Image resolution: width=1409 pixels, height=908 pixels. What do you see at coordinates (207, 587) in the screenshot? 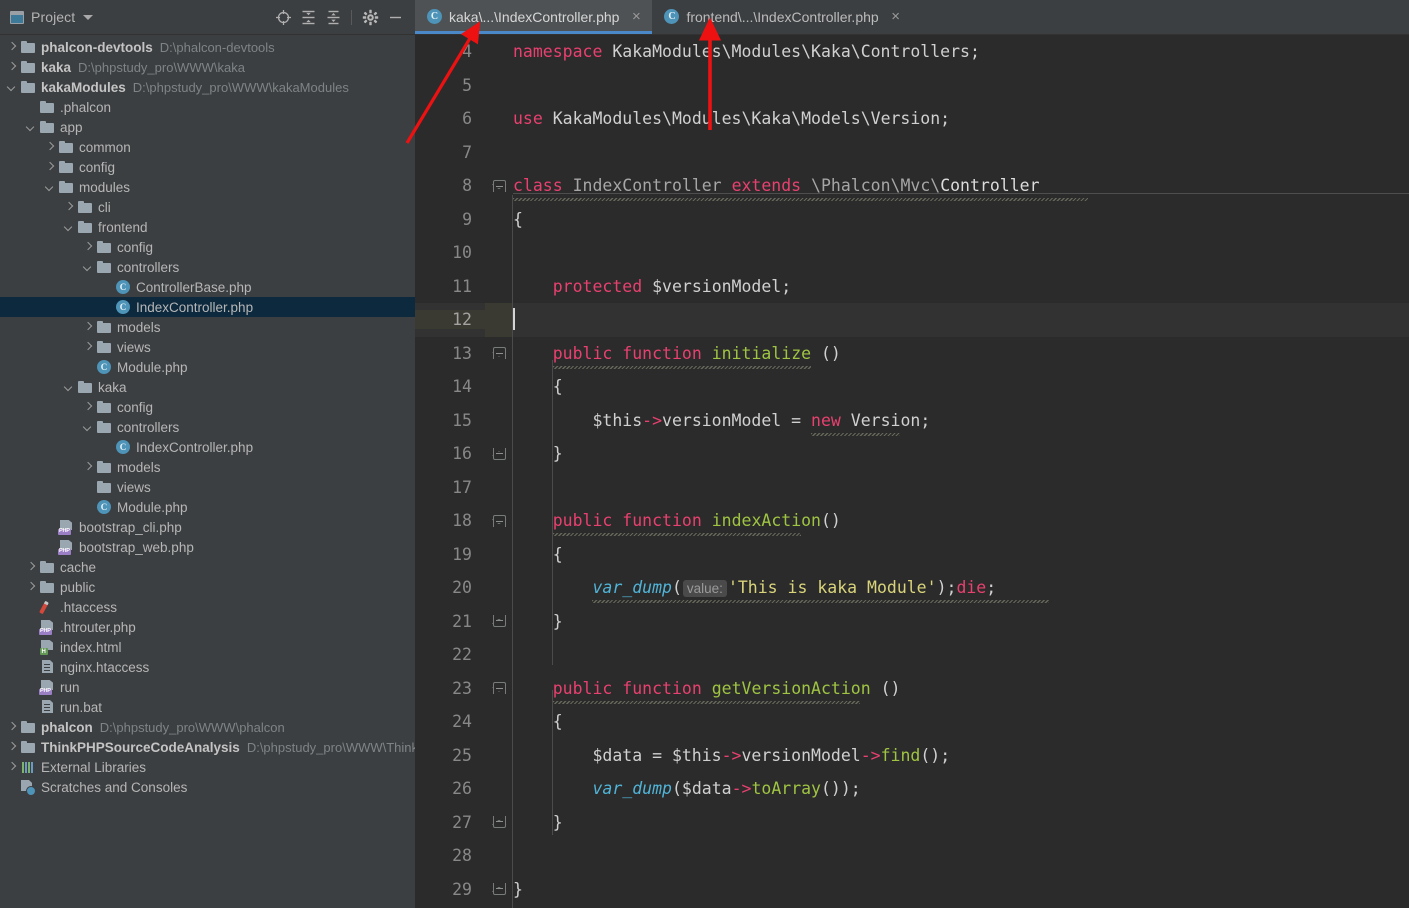
I see `tree-node-public: public` at bounding box center [207, 587].